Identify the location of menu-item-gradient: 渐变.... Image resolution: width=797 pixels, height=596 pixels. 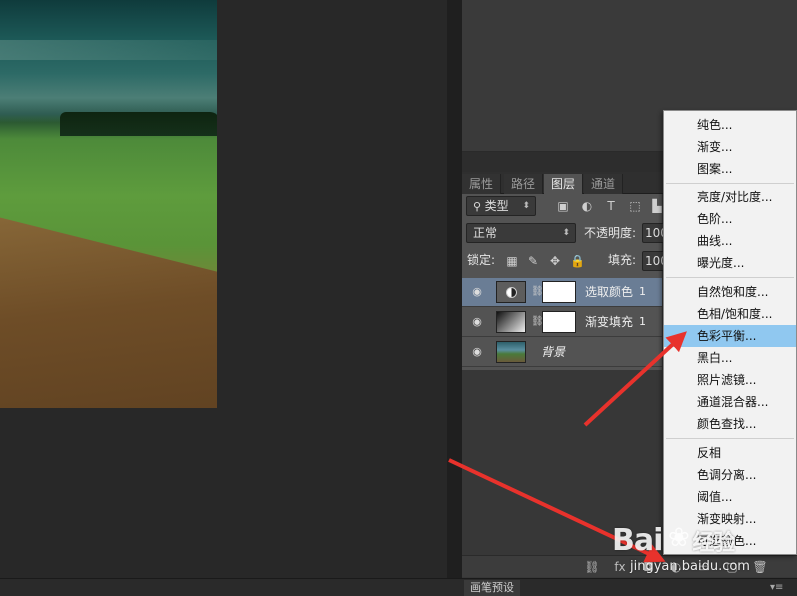
(730, 147).